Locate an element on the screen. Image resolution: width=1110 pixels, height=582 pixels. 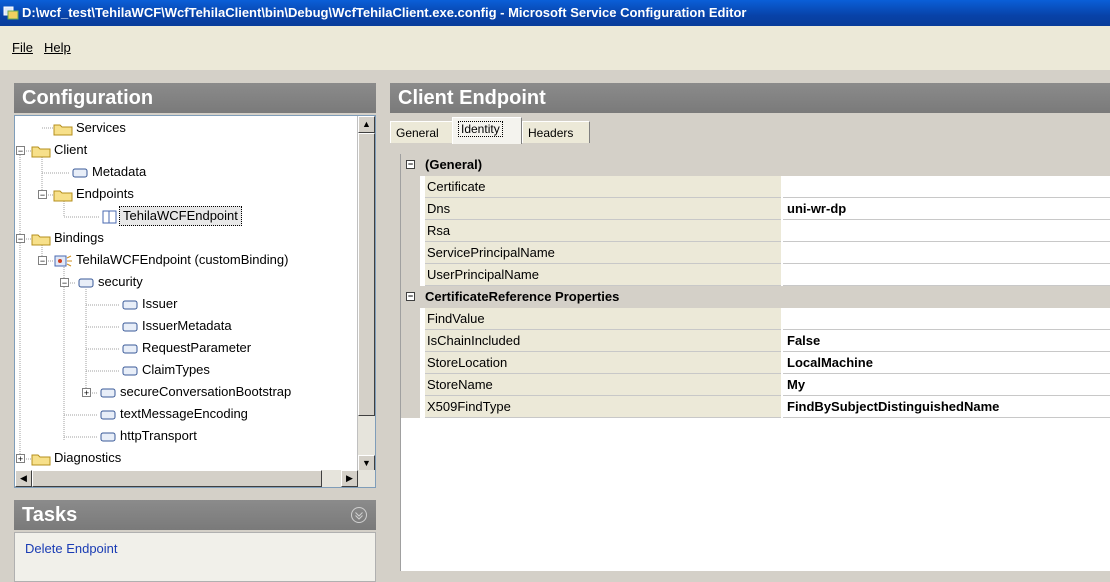
tree-node-issuer-metadata: IssuerMetadata is located at coordinates (177, 326).